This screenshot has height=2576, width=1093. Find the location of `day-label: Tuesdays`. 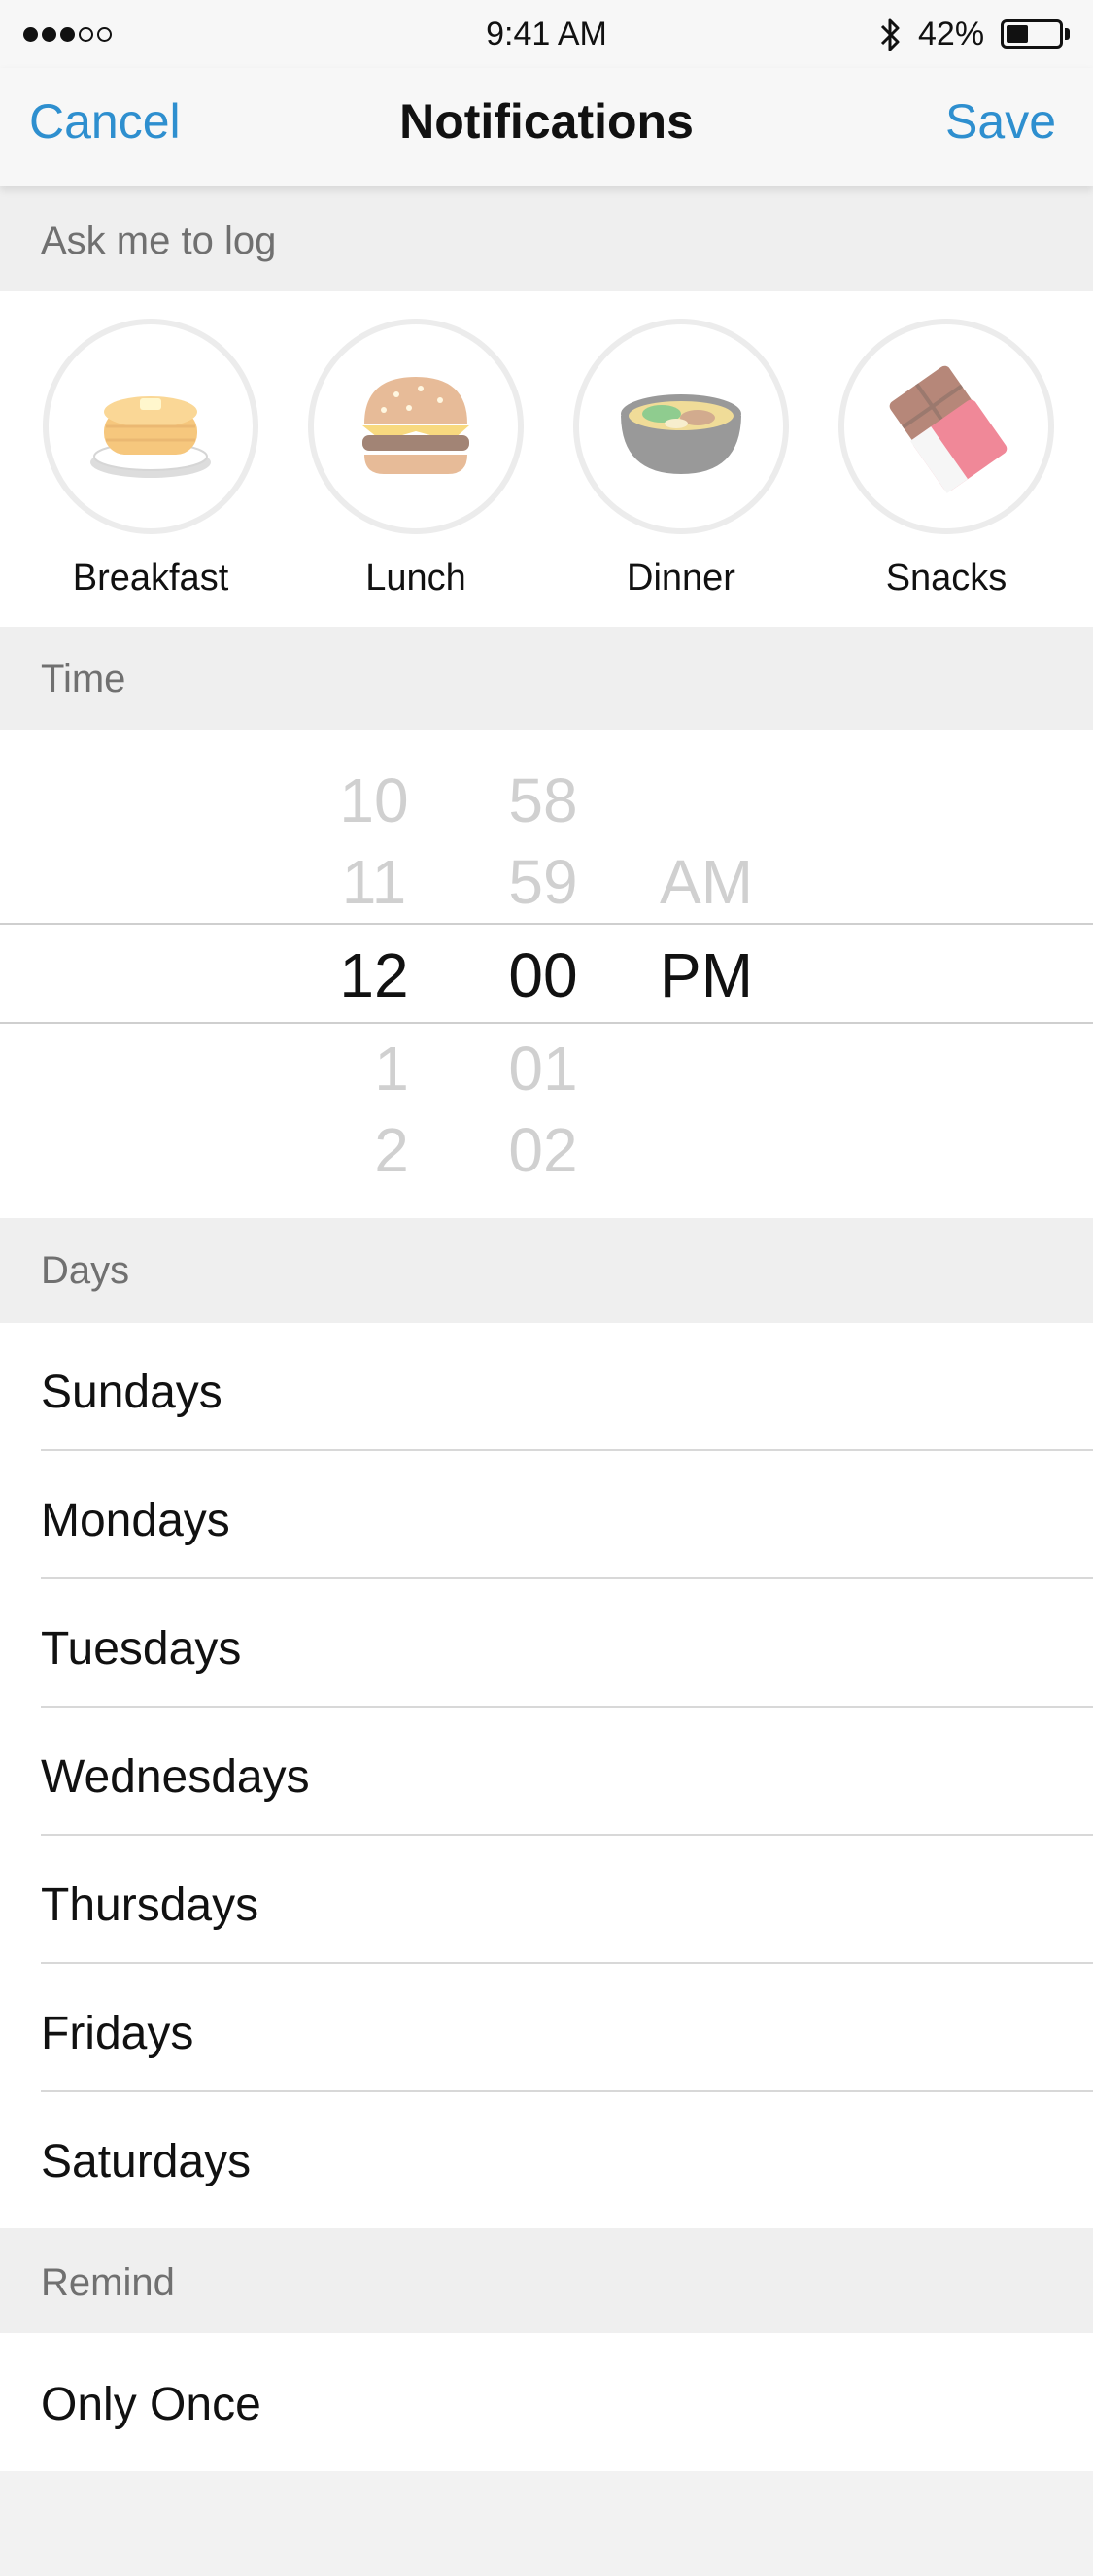

day-label: Tuesdays is located at coordinates (141, 1649).